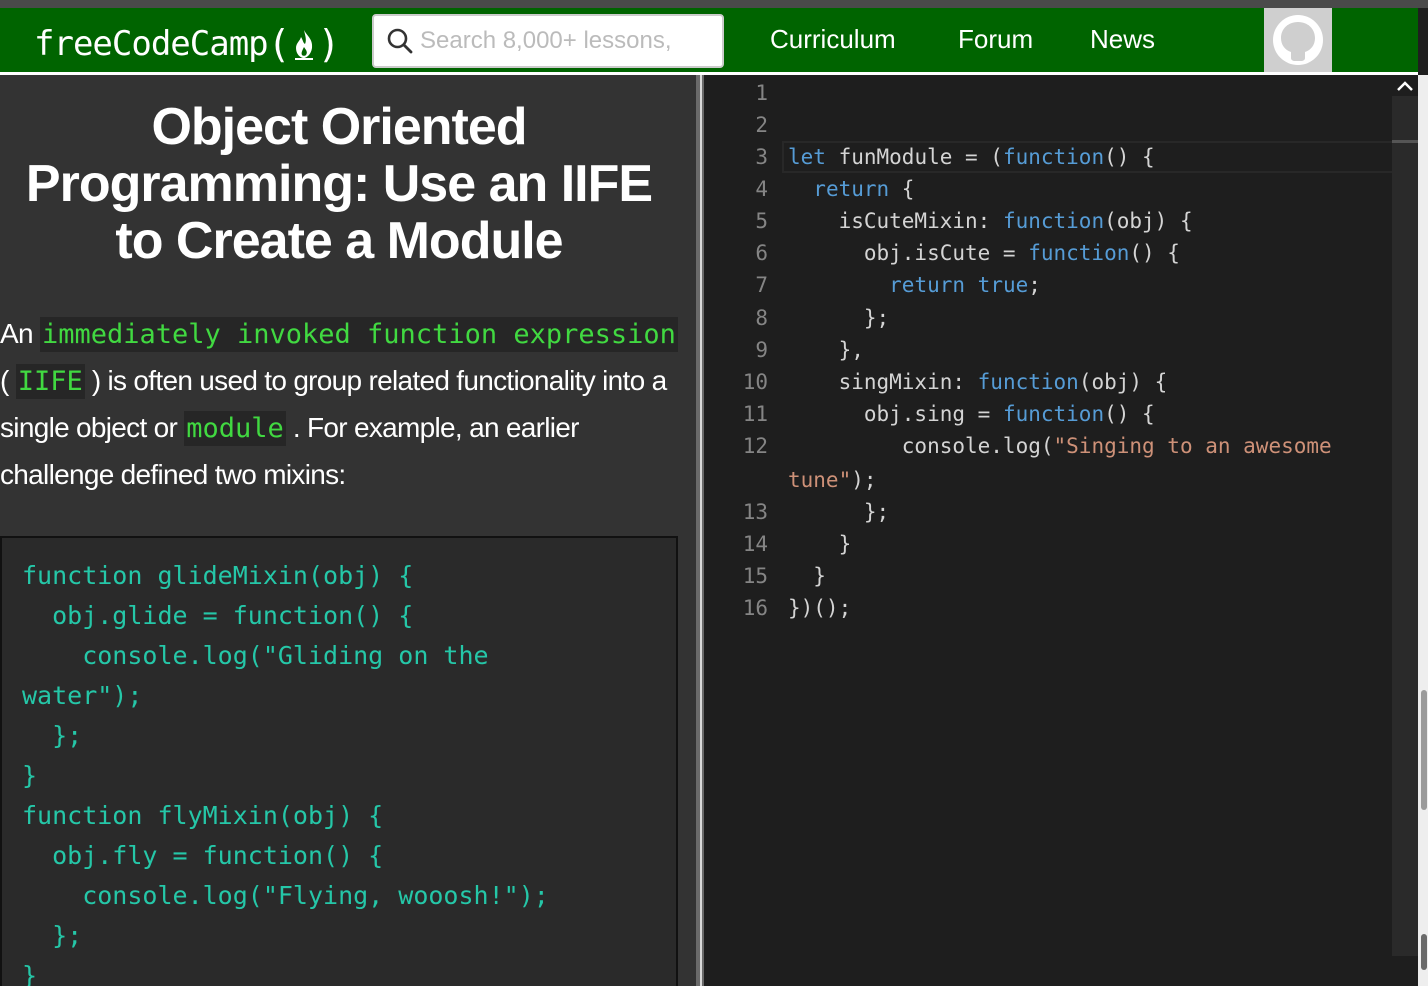 This screenshot has width=1428, height=986. What do you see at coordinates (701, 530) in the screenshot?
I see `pane-divider-line` at bounding box center [701, 530].